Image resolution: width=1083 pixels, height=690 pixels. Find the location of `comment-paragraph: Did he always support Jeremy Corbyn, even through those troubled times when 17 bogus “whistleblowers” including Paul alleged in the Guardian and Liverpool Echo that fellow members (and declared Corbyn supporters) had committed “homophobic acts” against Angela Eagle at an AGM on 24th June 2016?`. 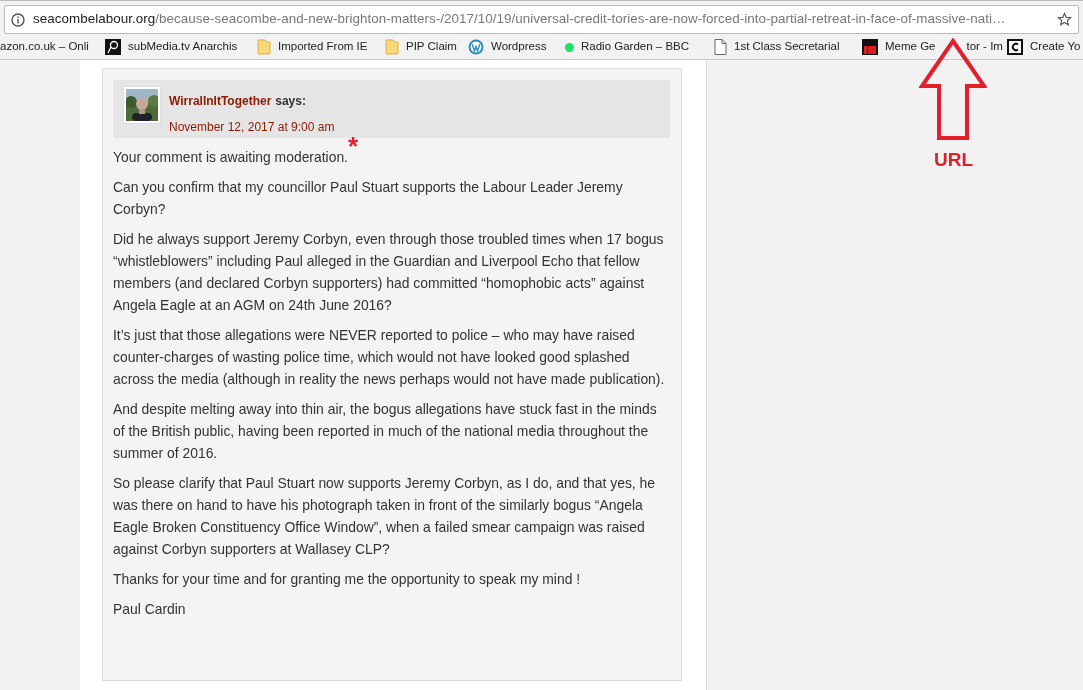

comment-paragraph: Did he always support Jeremy Corbyn, even through those troubled times when 17 bogus “whistleblowers” including Paul alleged in the Guardian and Liverpool Echo that fellow members (and declared Corbyn supporters) had committed “homophobic acts” against Angela Eagle at an AGM on 24th June 2016? is located at coordinates (389, 272).